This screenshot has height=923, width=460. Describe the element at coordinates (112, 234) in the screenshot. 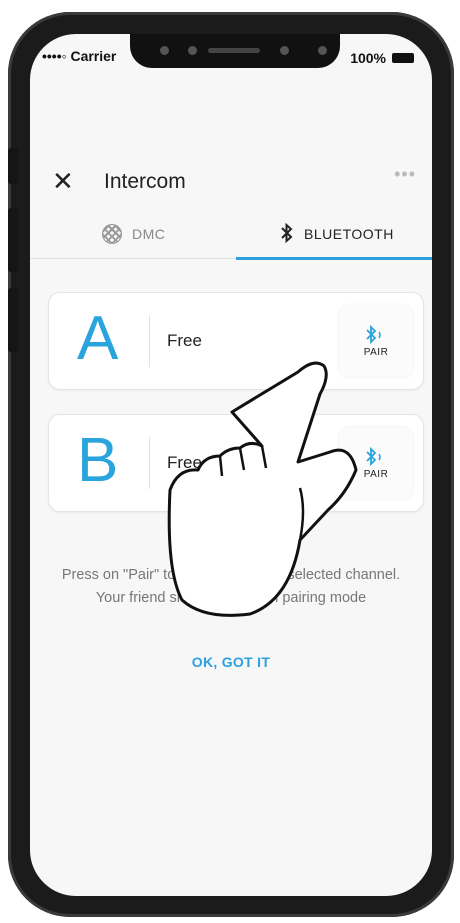

I see `dmc-icon` at that location.